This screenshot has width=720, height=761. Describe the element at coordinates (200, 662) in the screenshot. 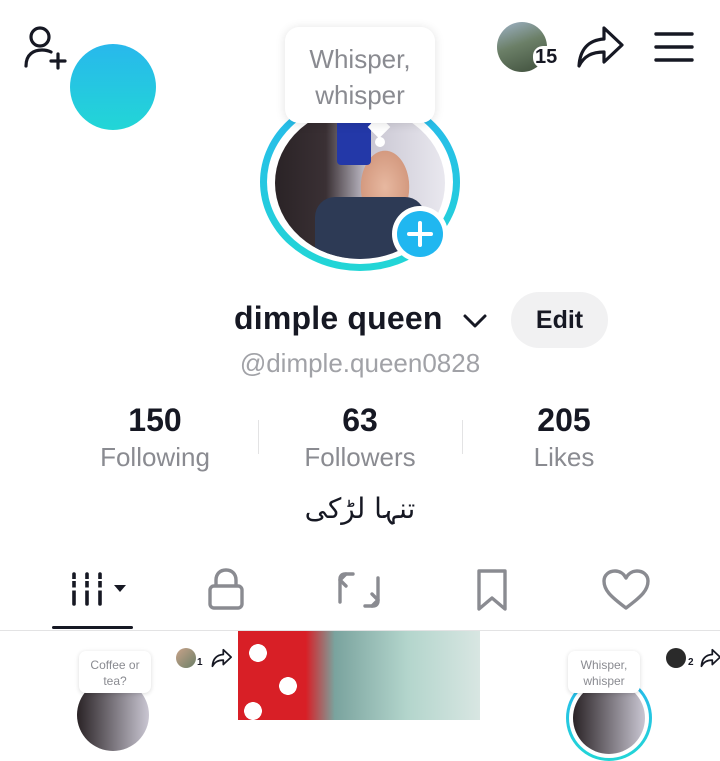

I see `mini-count: 1` at that location.